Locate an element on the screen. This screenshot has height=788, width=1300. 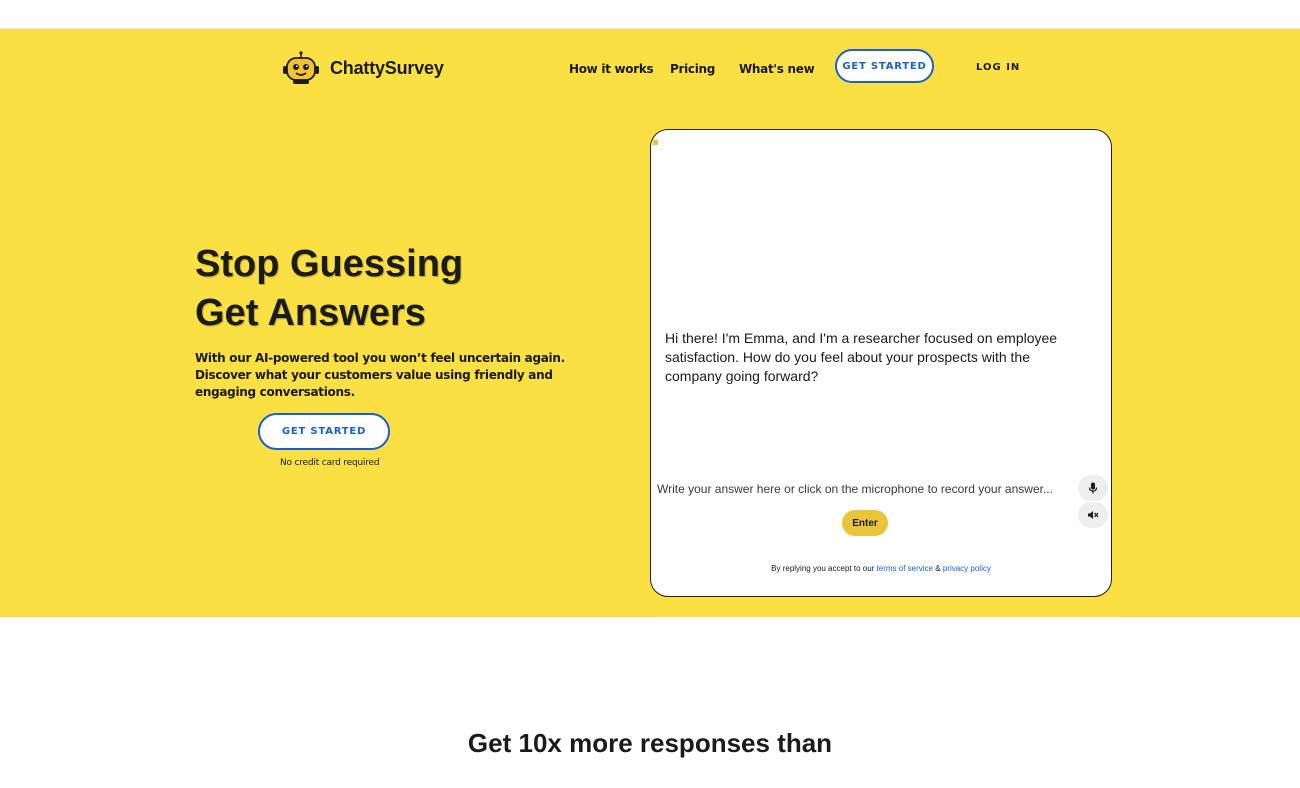
enter-button: Enter is located at coordinates (865, 523).